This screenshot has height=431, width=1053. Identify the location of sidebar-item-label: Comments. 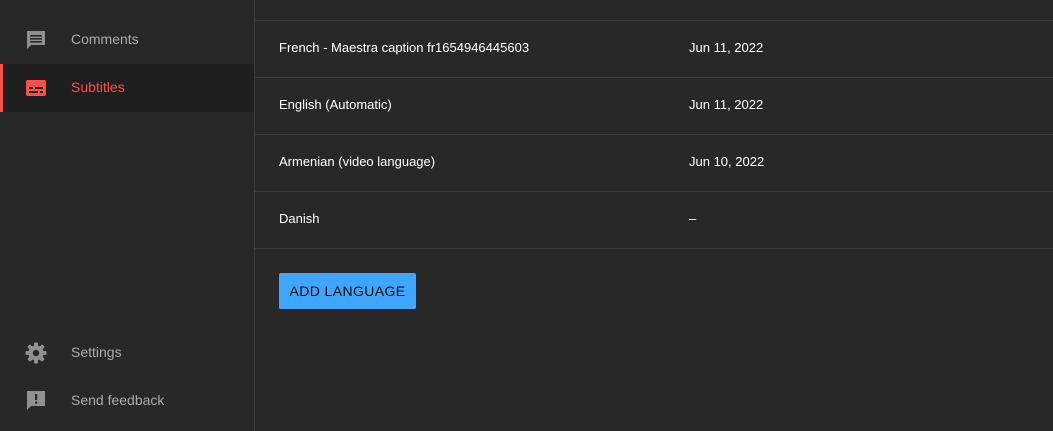
(105, 39).